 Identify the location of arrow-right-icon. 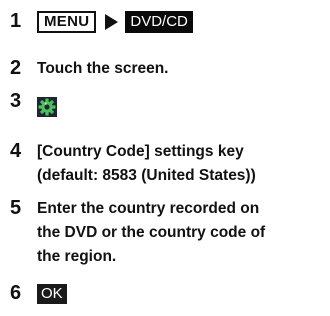
(112, 21).